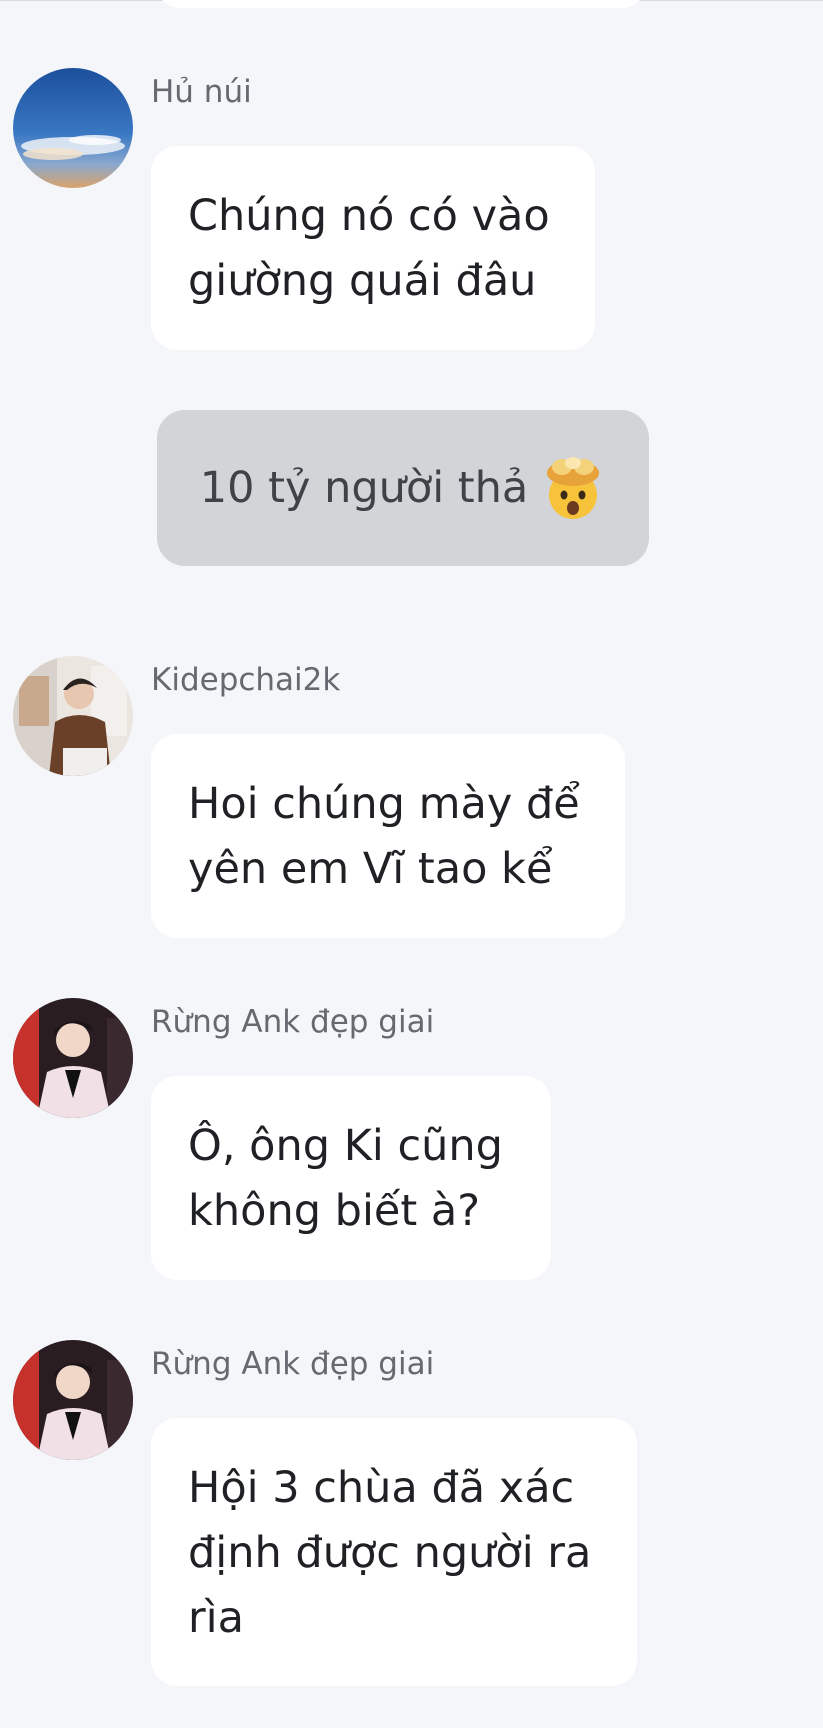 The image size is (823, 1728). I want to click on sky-avatar-image, so click(73, 128).